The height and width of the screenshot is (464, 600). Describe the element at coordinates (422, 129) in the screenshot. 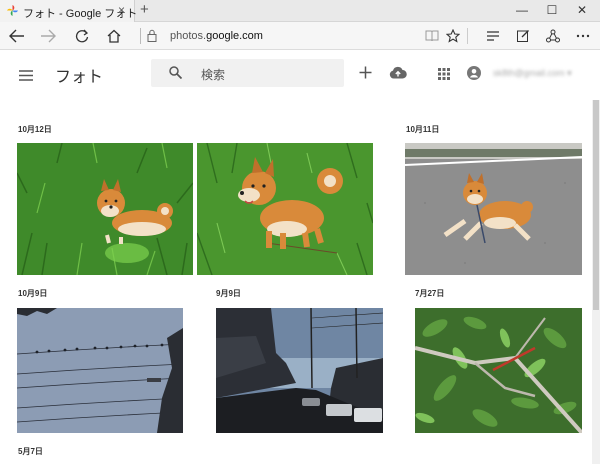

I see `date-heading: 10月11日` at that location.